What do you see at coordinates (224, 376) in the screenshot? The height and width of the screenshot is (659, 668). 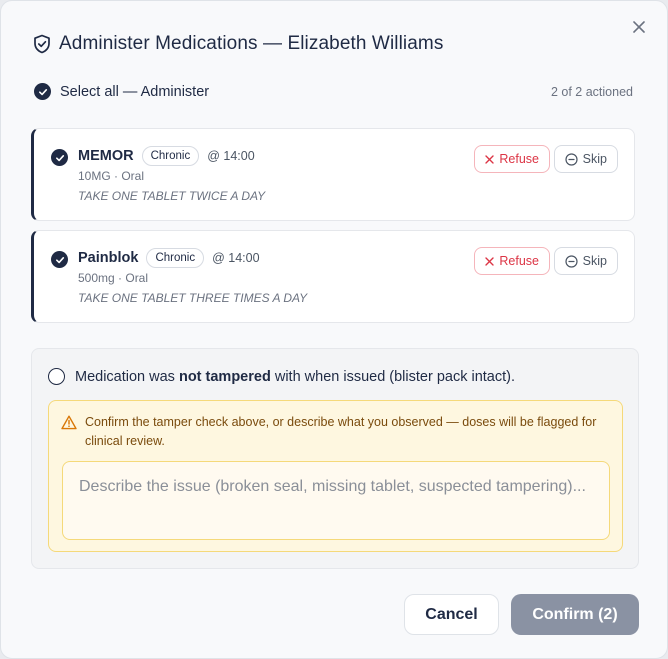 I see `tamper-text-bold: not tampered` at bounding box center [224, 376].